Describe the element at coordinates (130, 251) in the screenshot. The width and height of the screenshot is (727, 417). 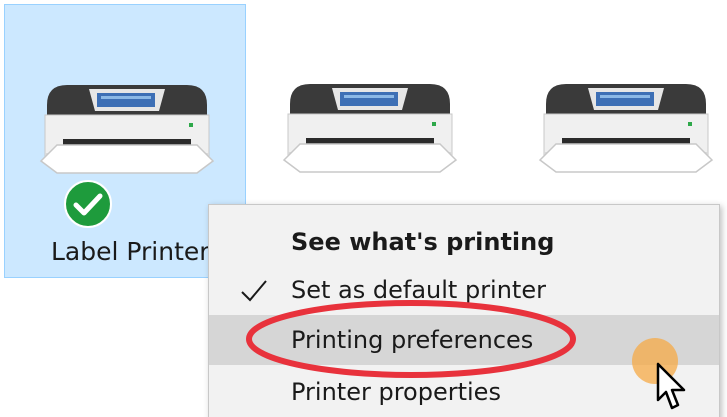
I see `printer-label: Label Printer` at that location.